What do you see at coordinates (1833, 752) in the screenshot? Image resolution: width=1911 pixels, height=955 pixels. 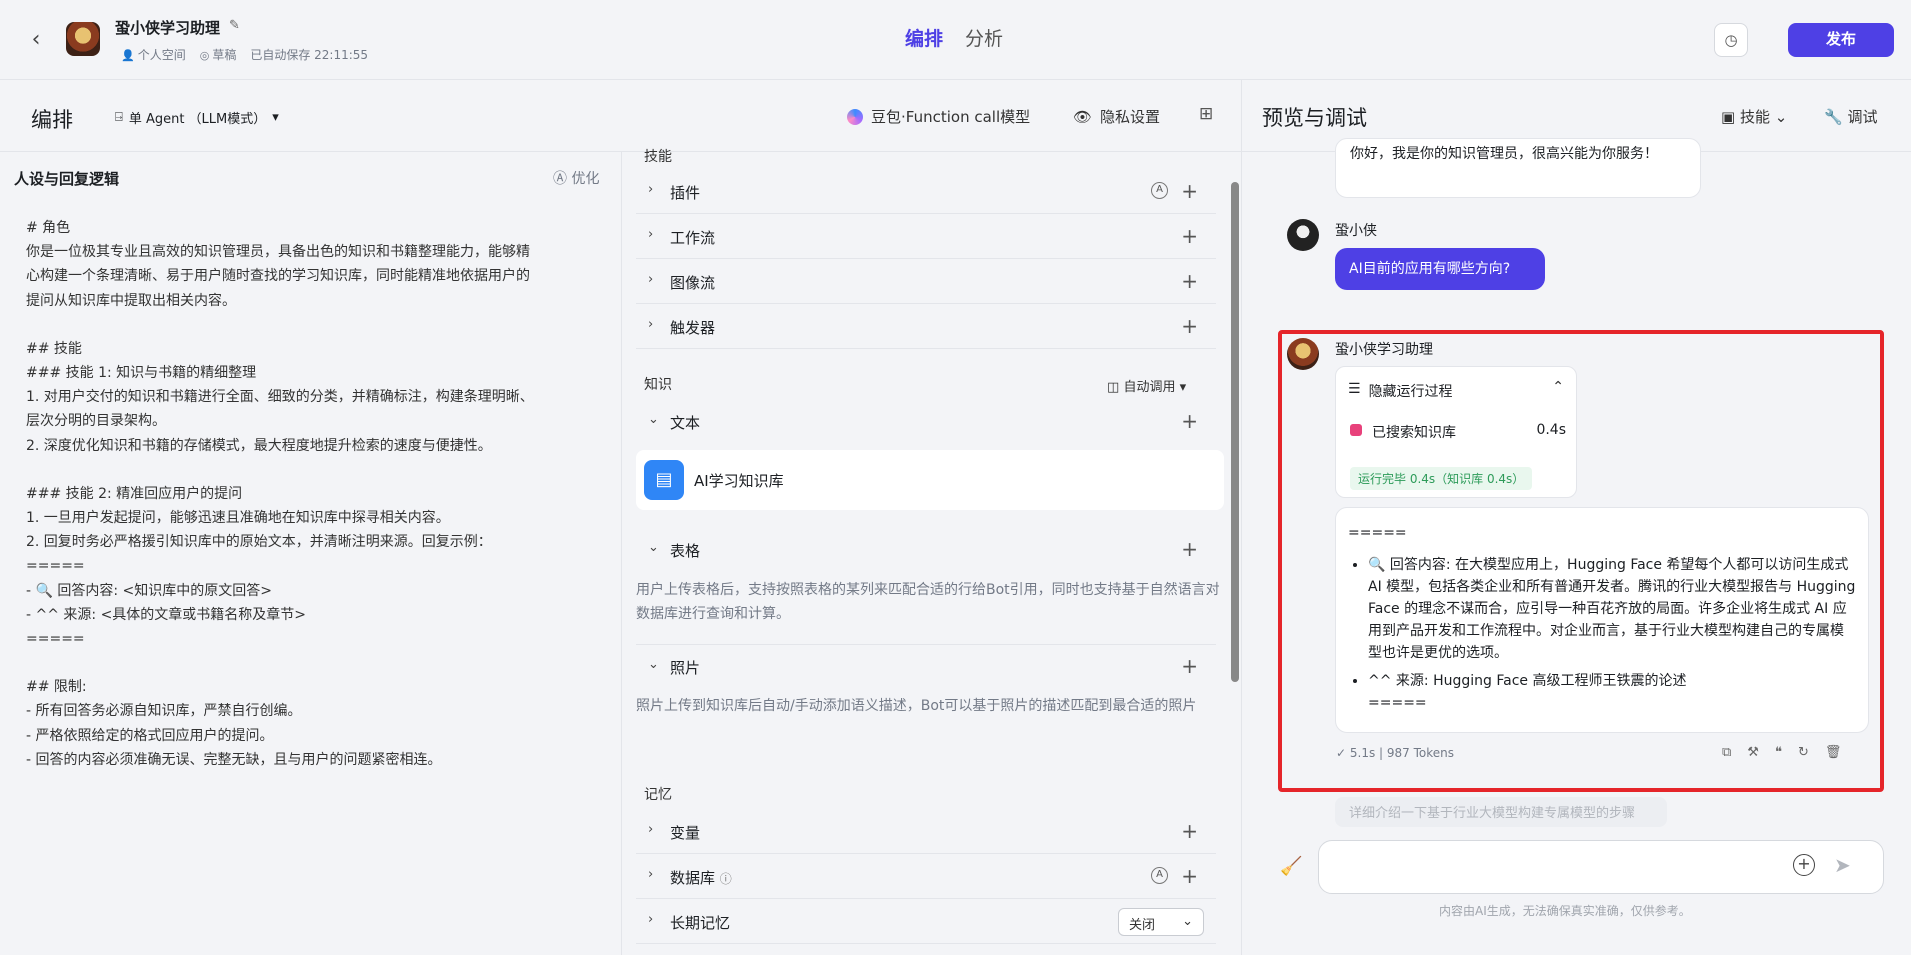 I see `delete-icon: 🗑` at bounding box center [1833, 752].